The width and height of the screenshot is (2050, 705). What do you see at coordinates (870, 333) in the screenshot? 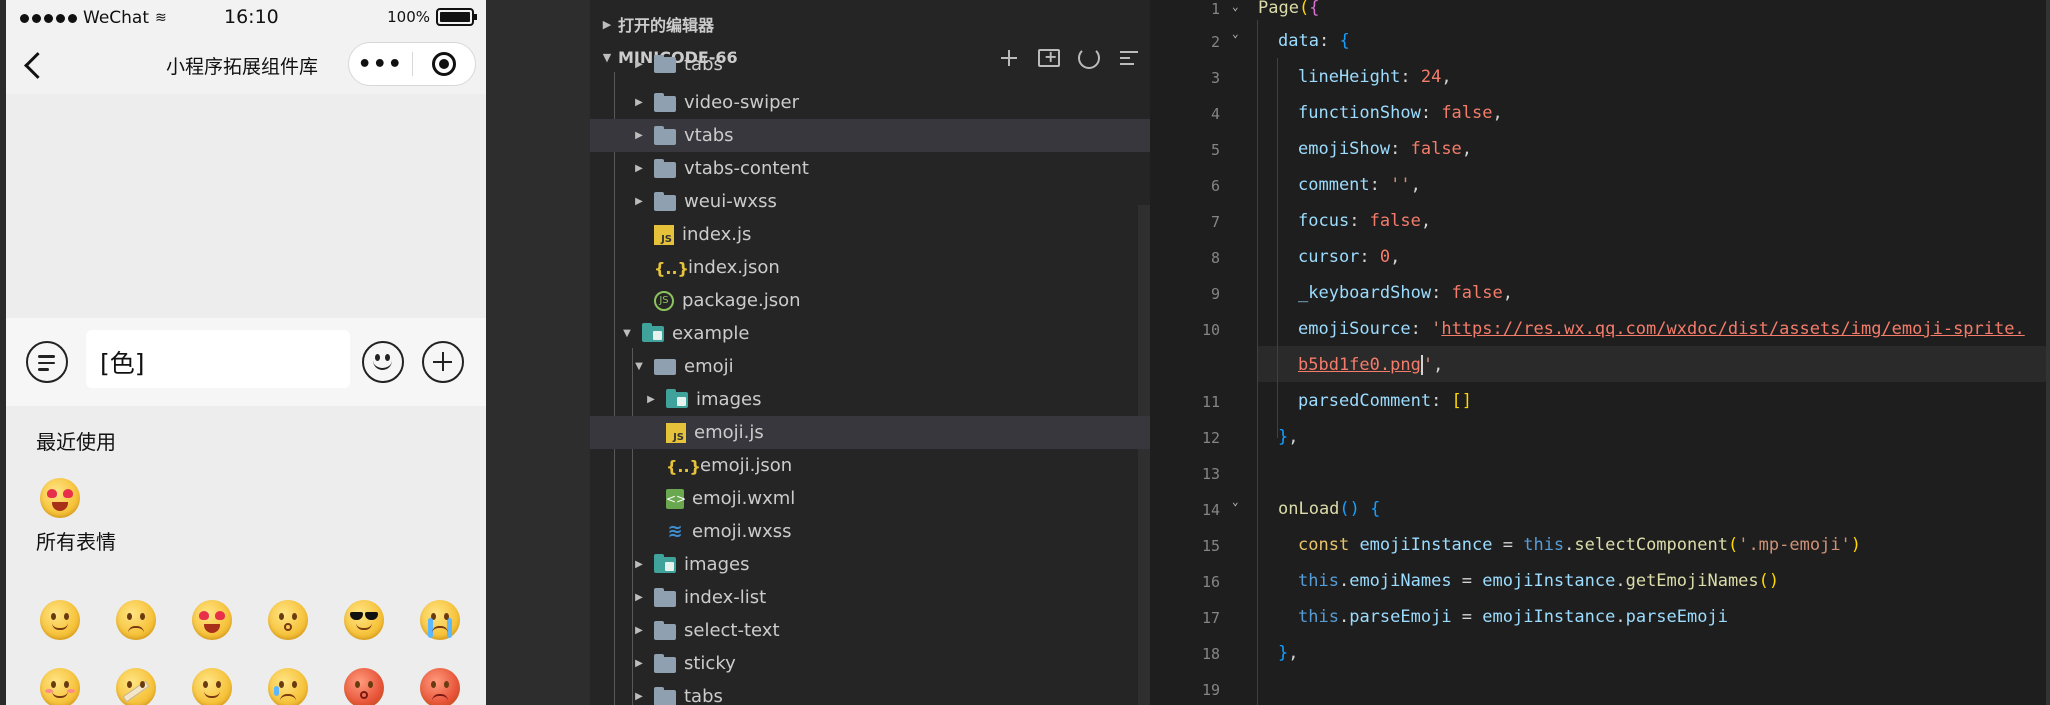
I see `tree-item-folder: ▼ example` at bounding box center [870, 333].